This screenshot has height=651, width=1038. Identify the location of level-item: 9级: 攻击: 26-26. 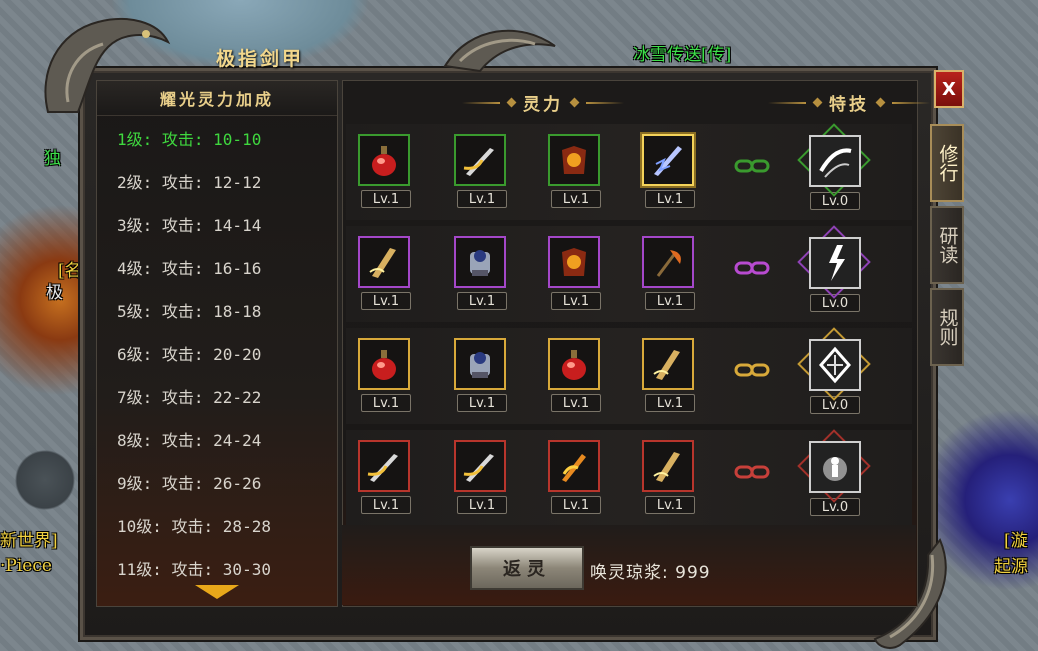
(189, 484).